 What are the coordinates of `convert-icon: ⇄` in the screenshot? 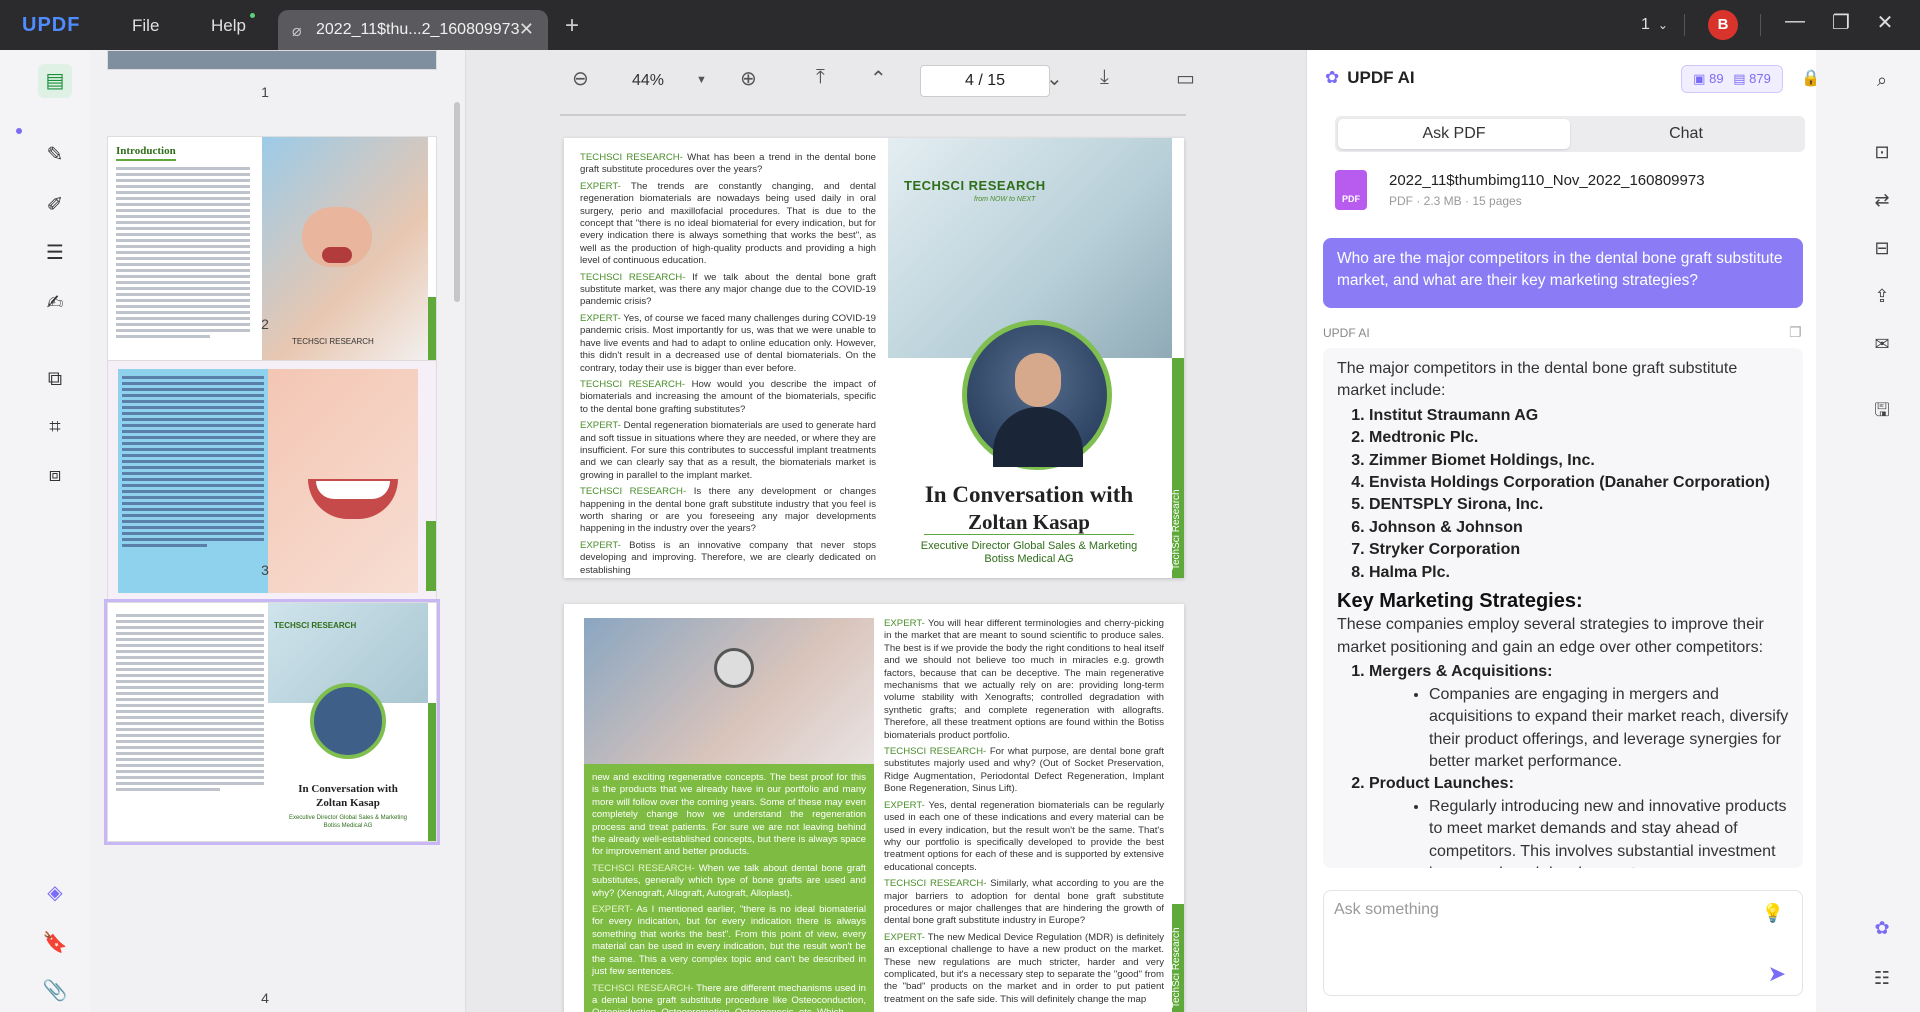 It's located at (1882, 200).